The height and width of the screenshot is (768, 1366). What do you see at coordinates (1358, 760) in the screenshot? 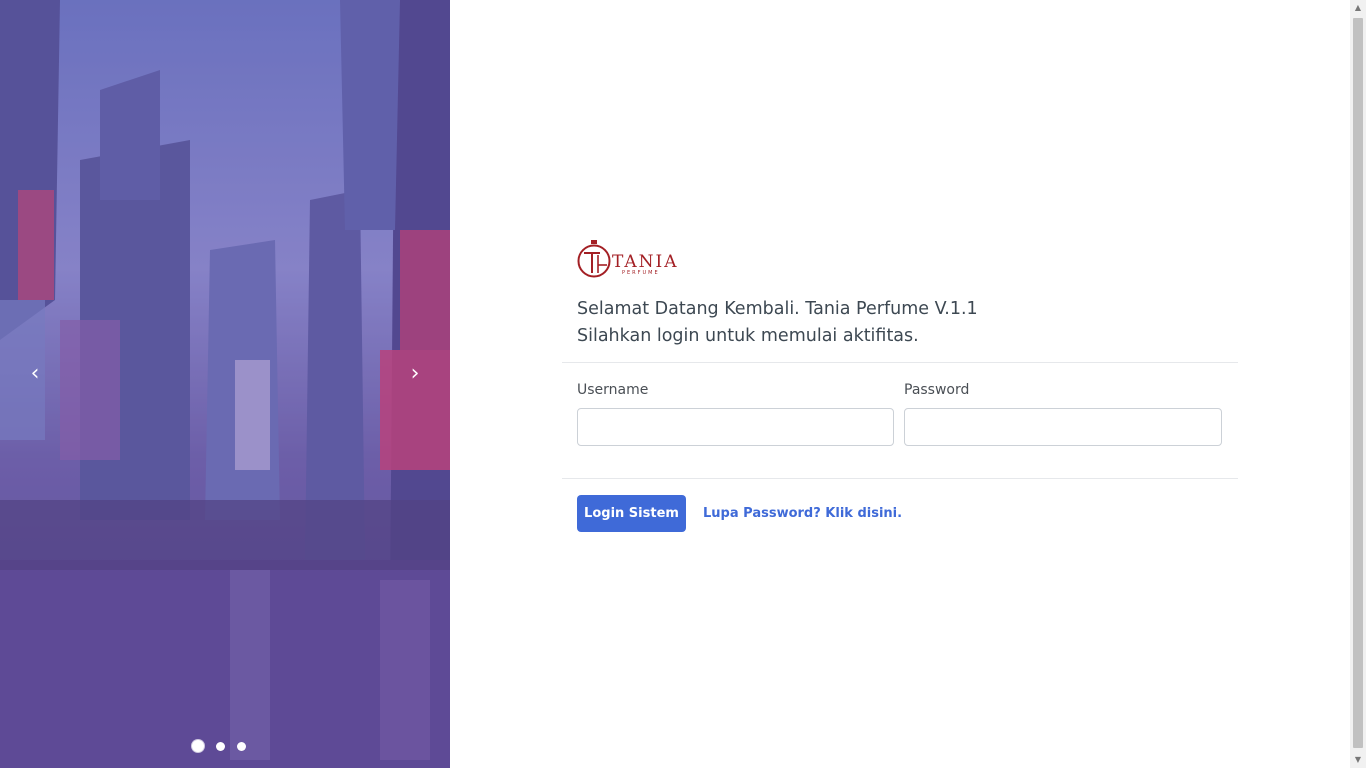
I see `scroll-down-arrow-icon: ▼` at bounding box center [1358, 760].